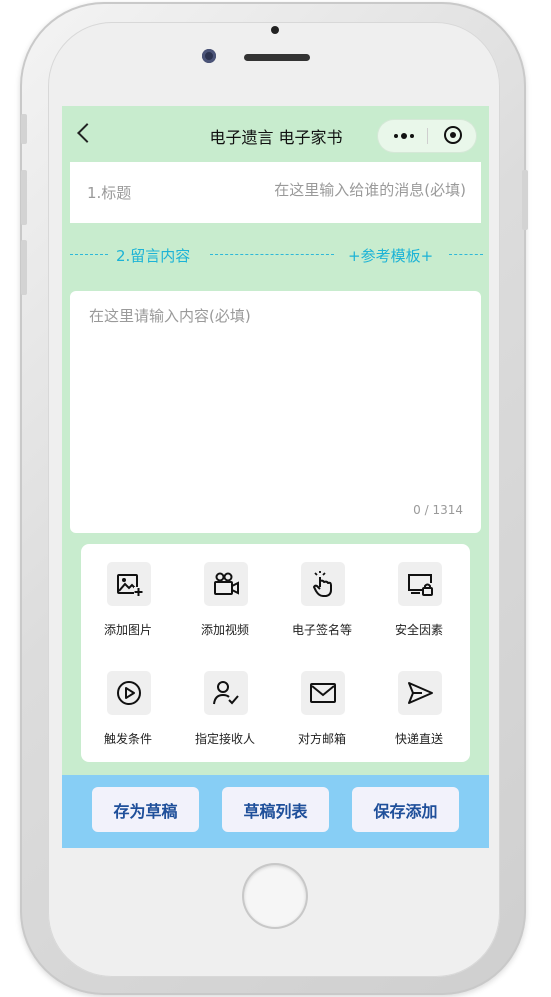  I want to click on earpiece-speaker, so click(277, 57).